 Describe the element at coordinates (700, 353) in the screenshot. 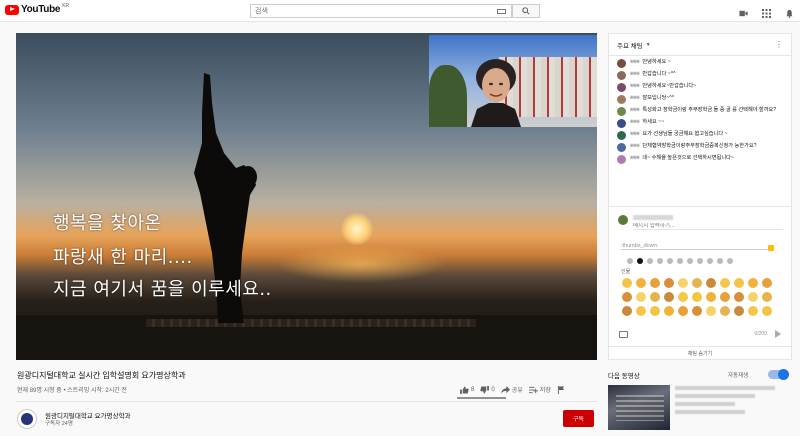

I see `hide-chat-button: 채팅 숨기기` at that location.